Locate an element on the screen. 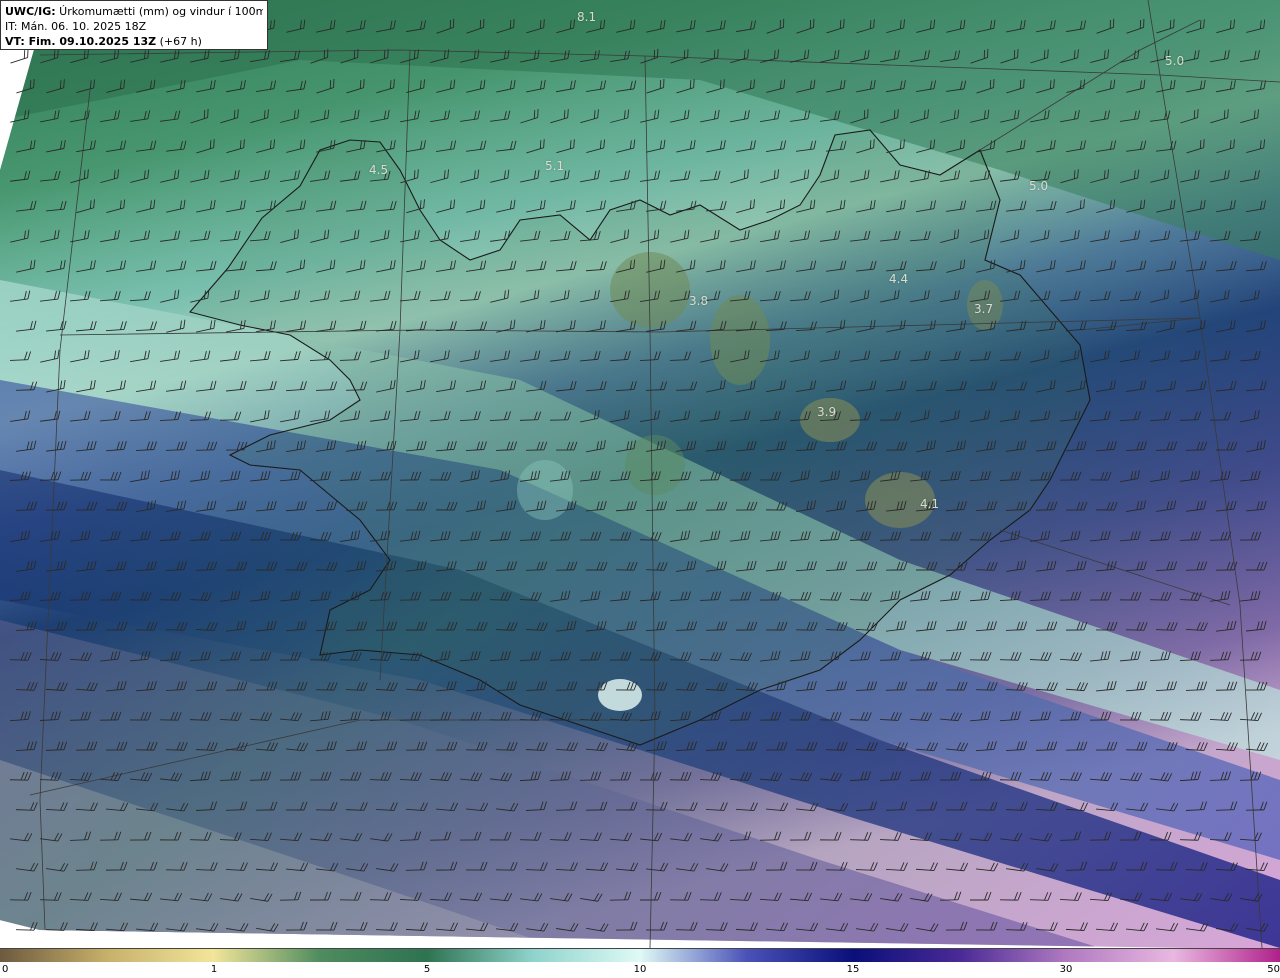  colorbar-tick-label: 0 is located at coordinates (5, 969).